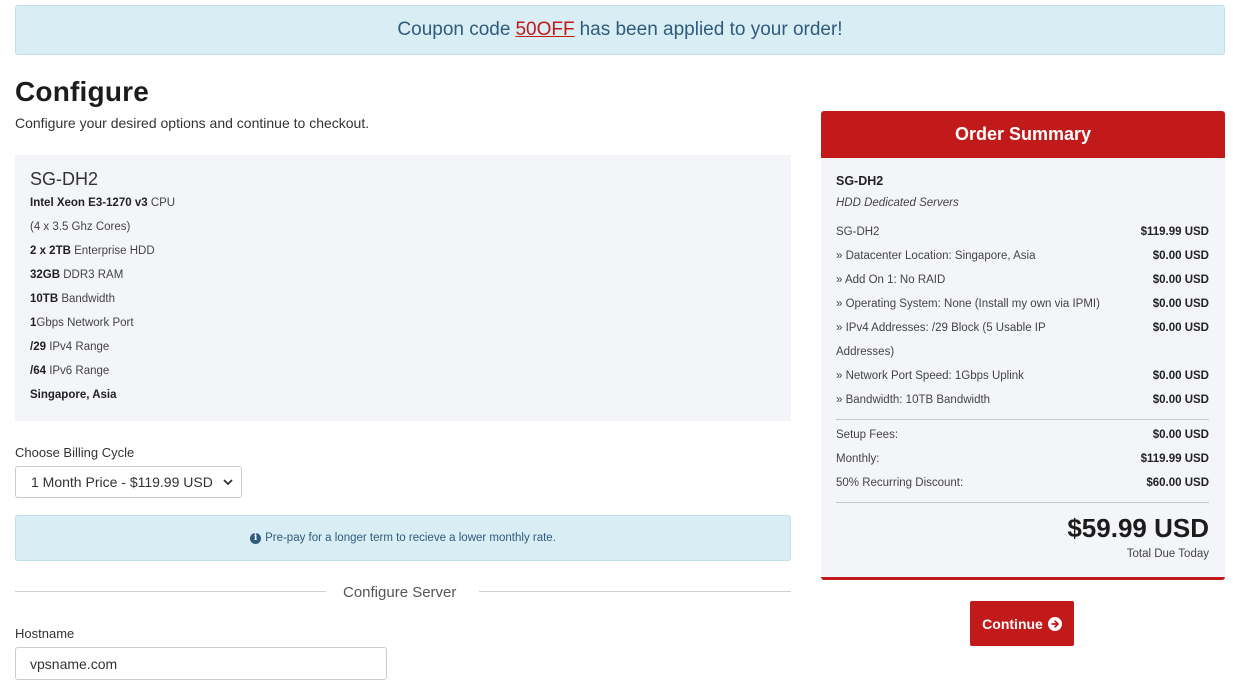 Image resolution: width=1233 pixels, height=690 pixels. I want to click on summary-line-price: $119.99 USD, so click(1174, 232).